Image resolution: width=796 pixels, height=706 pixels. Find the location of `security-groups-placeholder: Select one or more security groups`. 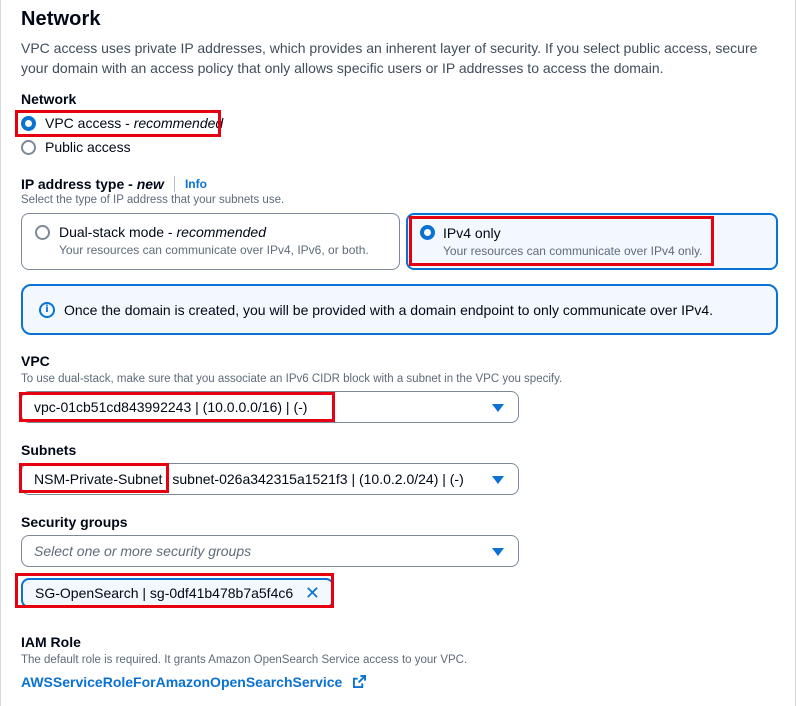

security-groups-placeholder: Select one or more security groups is located at coordinates (143, 551).